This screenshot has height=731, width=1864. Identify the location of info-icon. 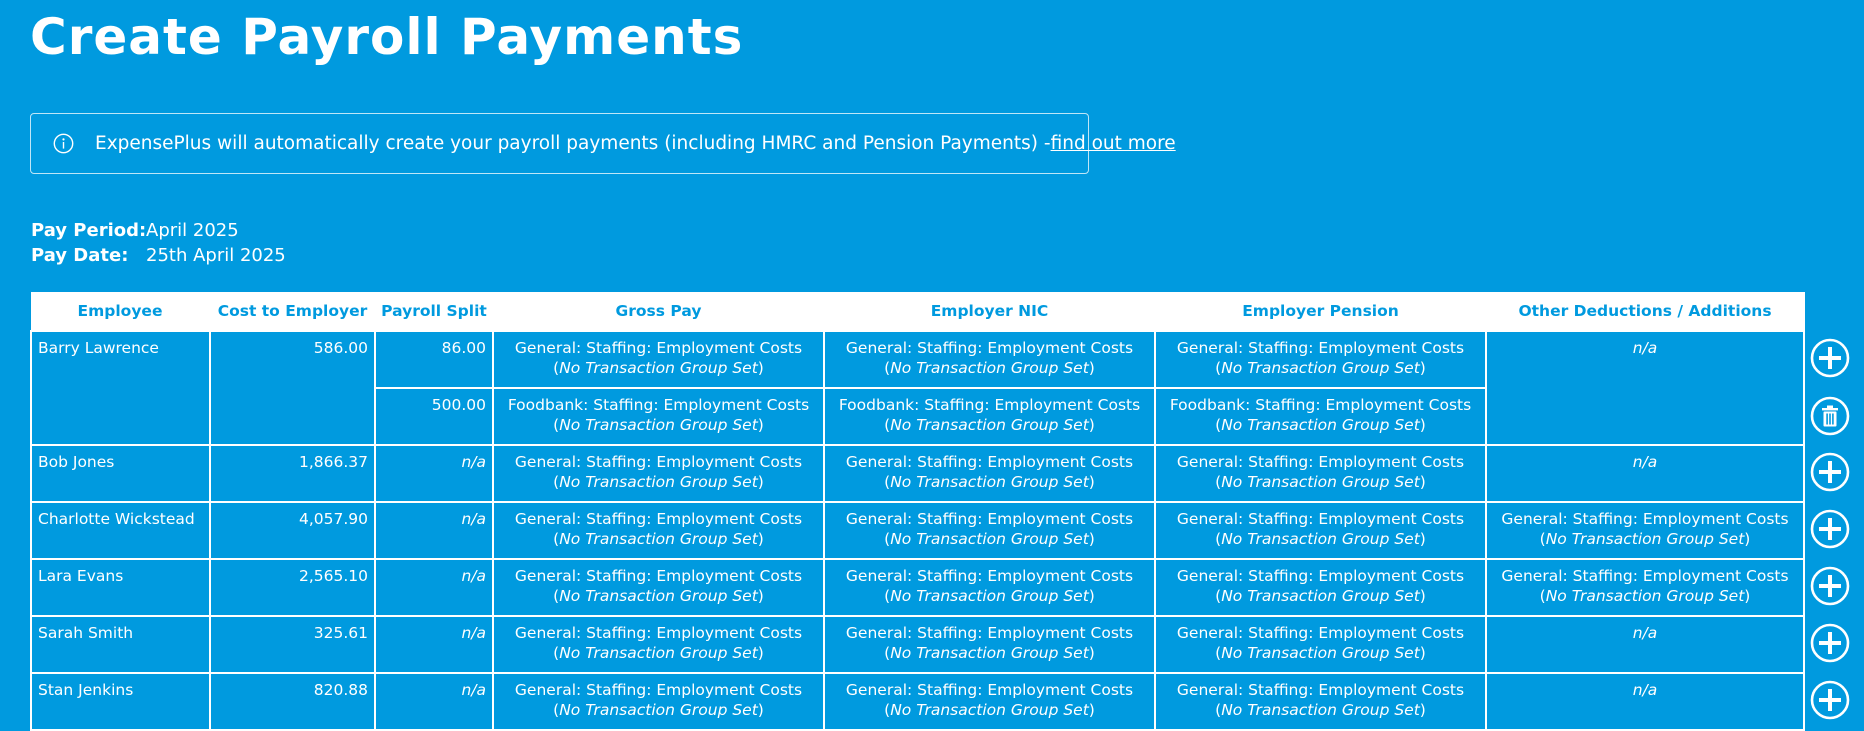
(63, 143).